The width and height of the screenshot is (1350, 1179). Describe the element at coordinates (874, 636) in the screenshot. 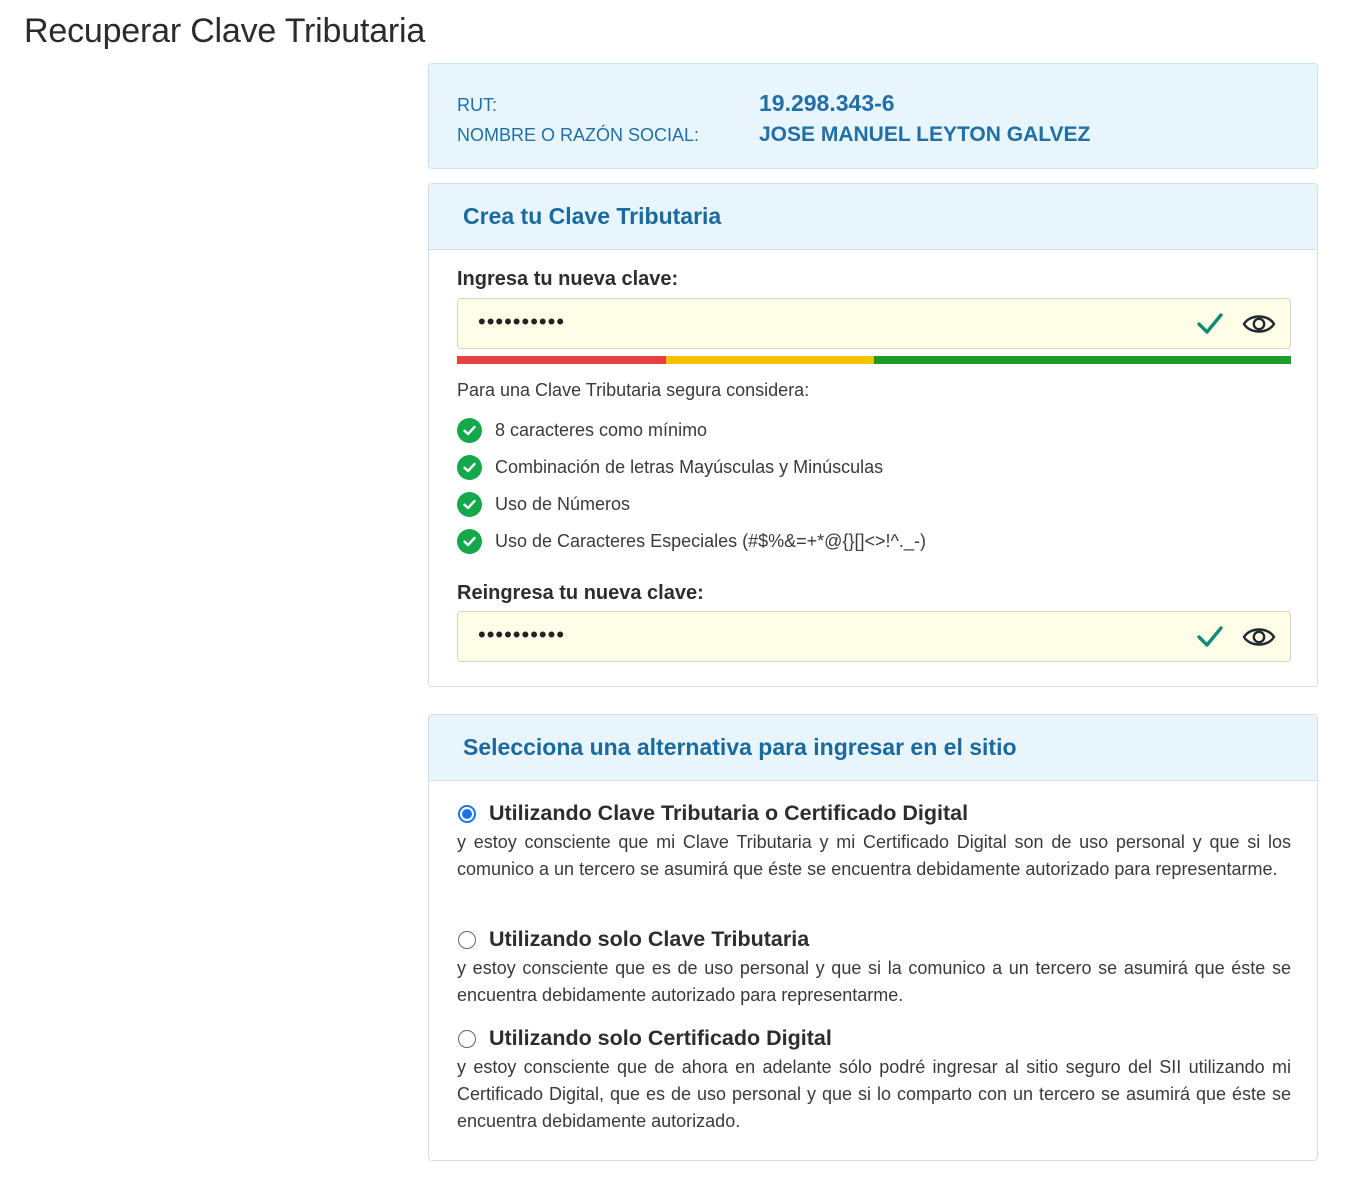

I see `repeat-password-input: ••••••••••` at that location.